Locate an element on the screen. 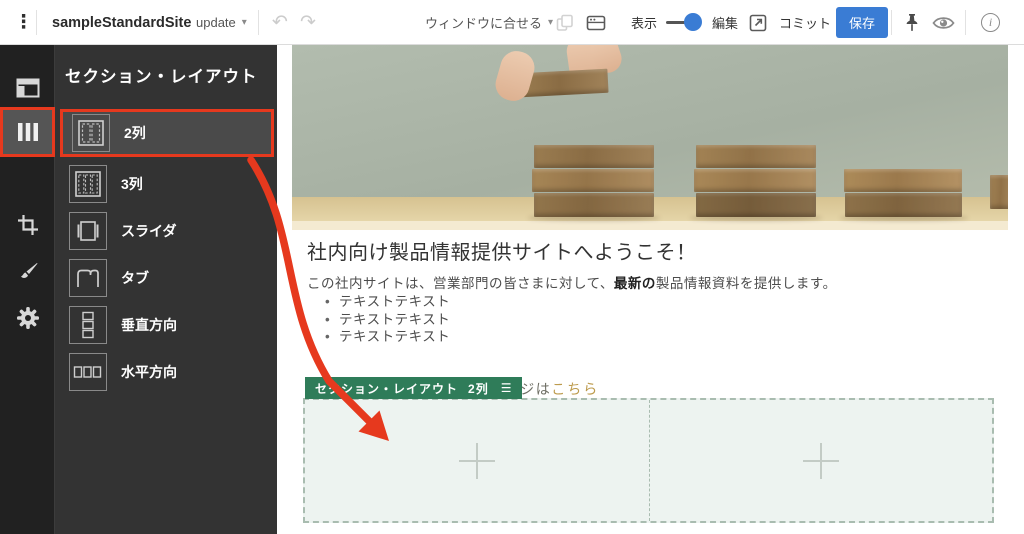 The width and height of the screenshot is (1024, 534). layout-item-slider: スライダ is located at coordinates (167, 231).